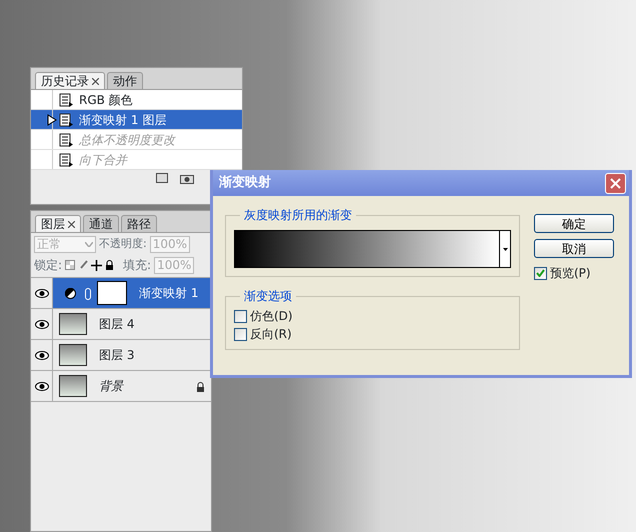  I want to click on layer-name: 图层 3, so click(117, 355).